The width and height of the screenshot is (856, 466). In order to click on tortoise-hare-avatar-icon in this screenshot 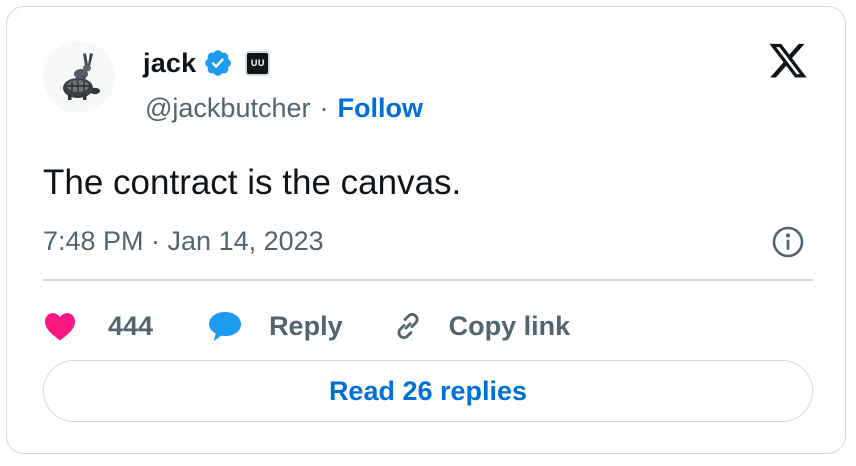, I will do `click(79, 77)`.